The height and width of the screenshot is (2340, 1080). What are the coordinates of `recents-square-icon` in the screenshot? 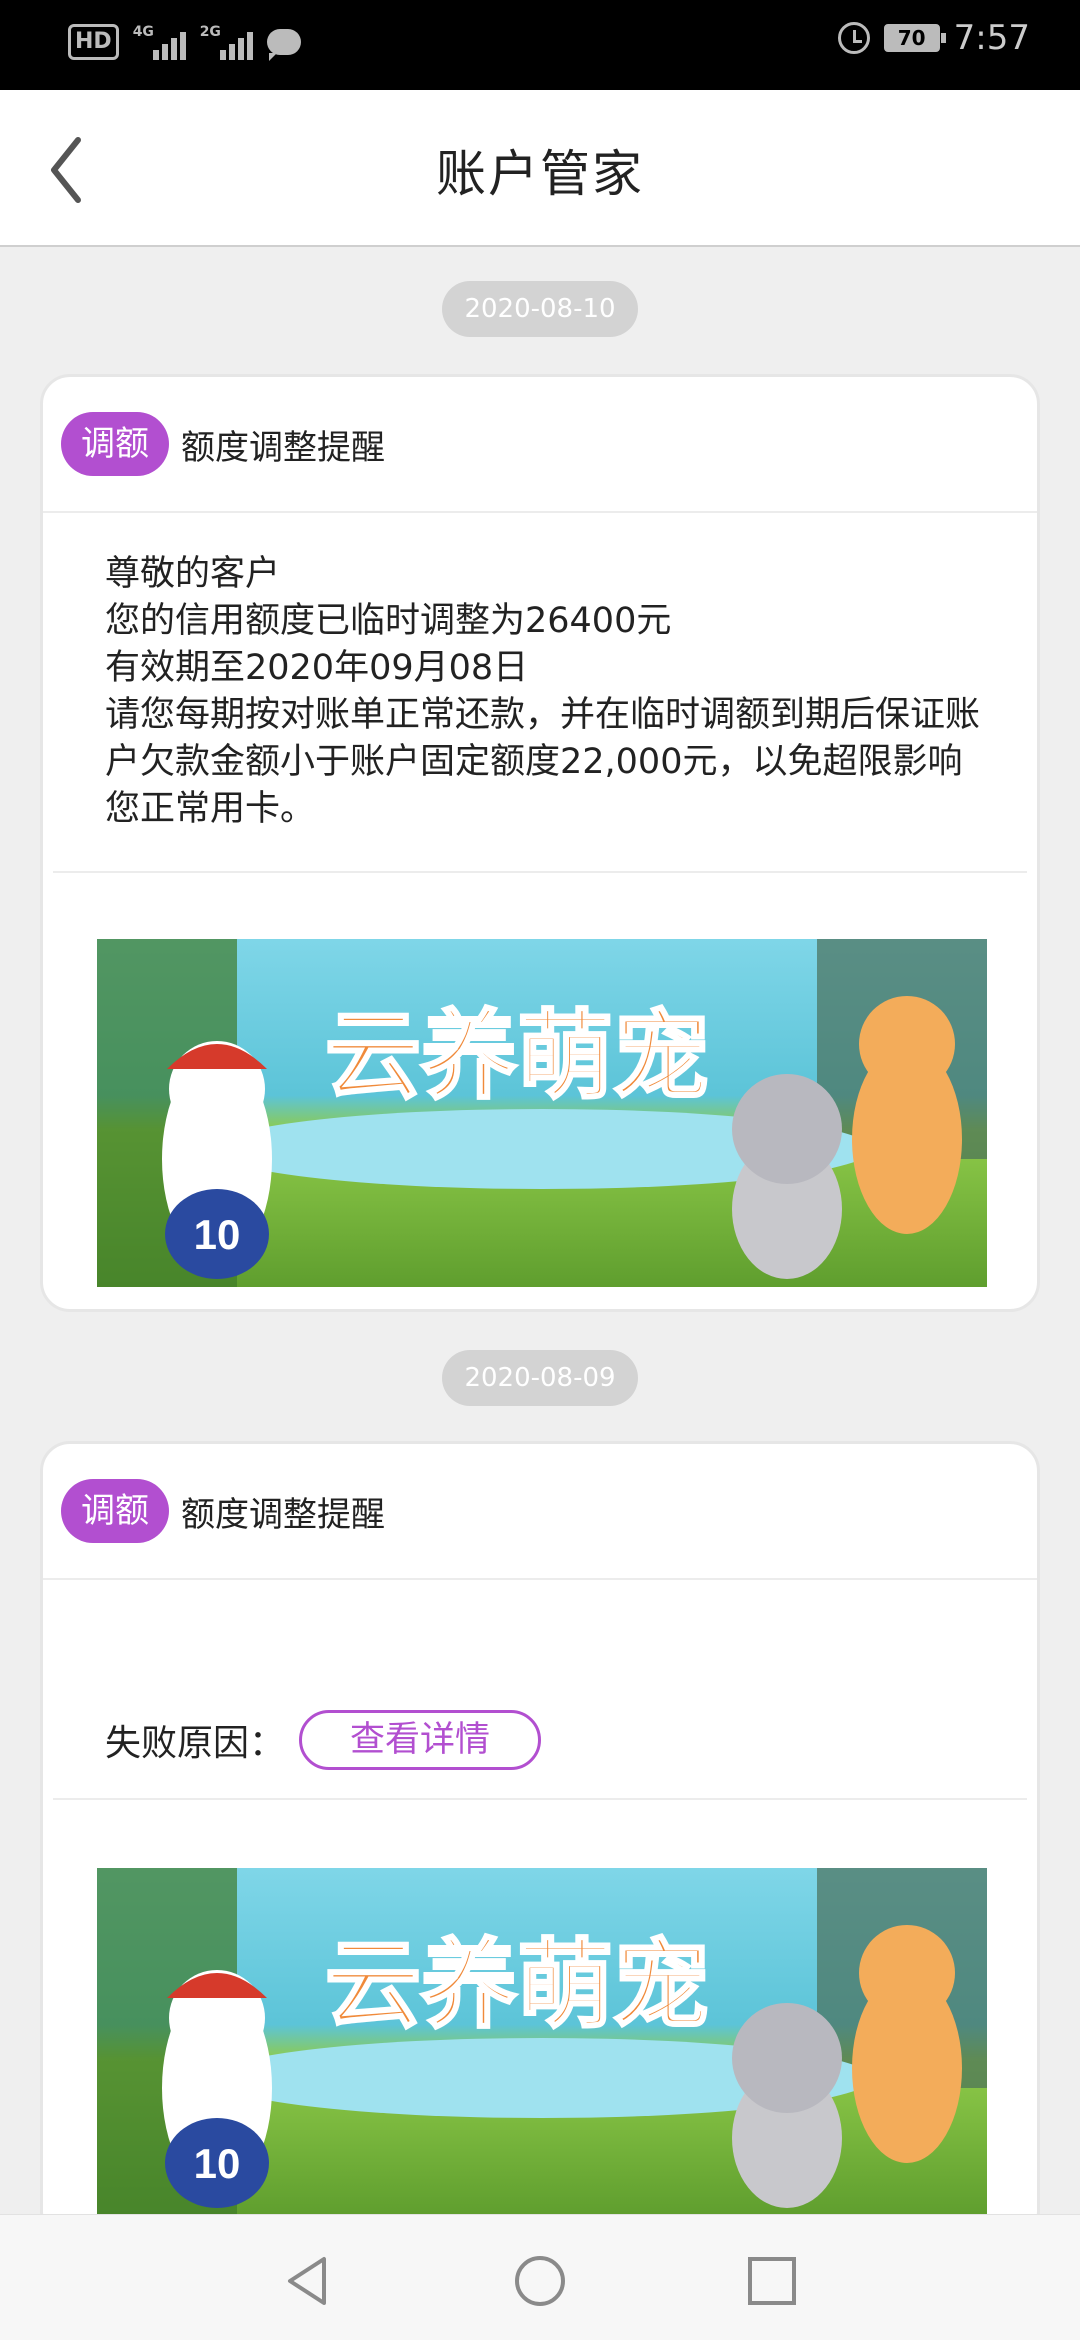 It's located at (772, 2281).